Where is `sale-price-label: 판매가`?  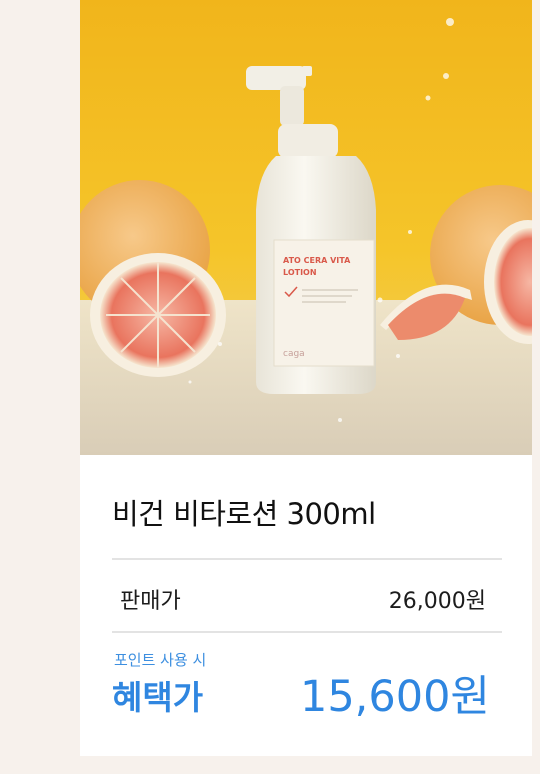 sale-price-label: 판매가 is located at coordinates (150, 601).